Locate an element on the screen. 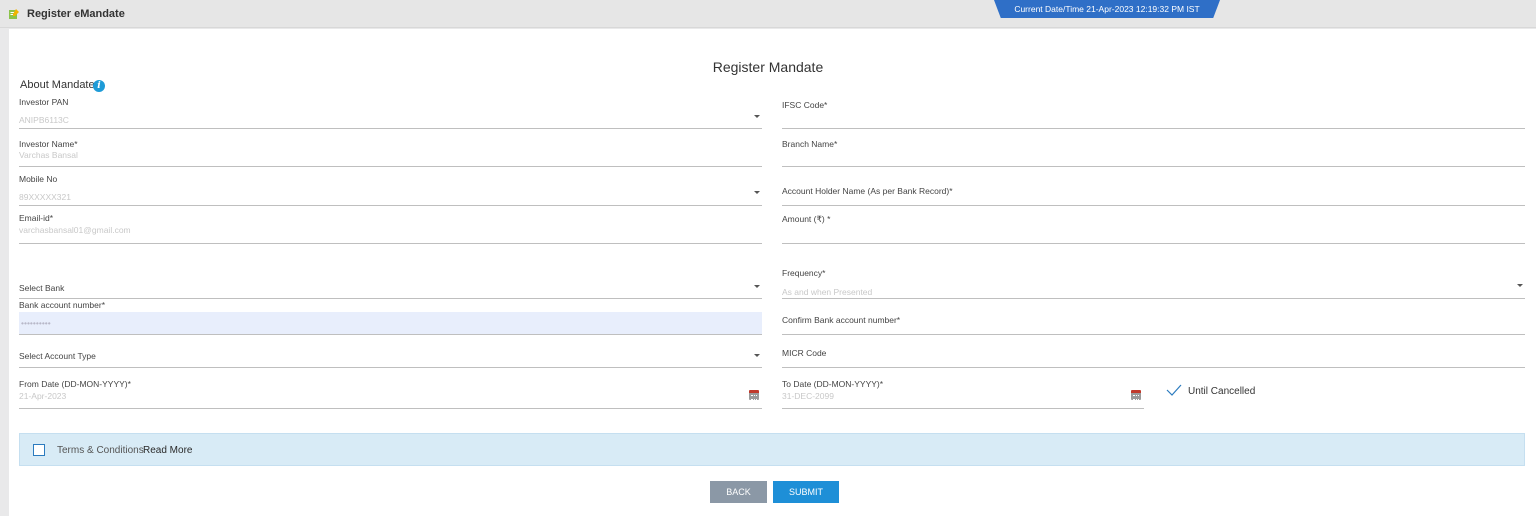 Image resolution: width=1536 pixels, height=516 pixels. confirm-account-field: Confirm Bank account number* is located at coordinates (1153, 323).